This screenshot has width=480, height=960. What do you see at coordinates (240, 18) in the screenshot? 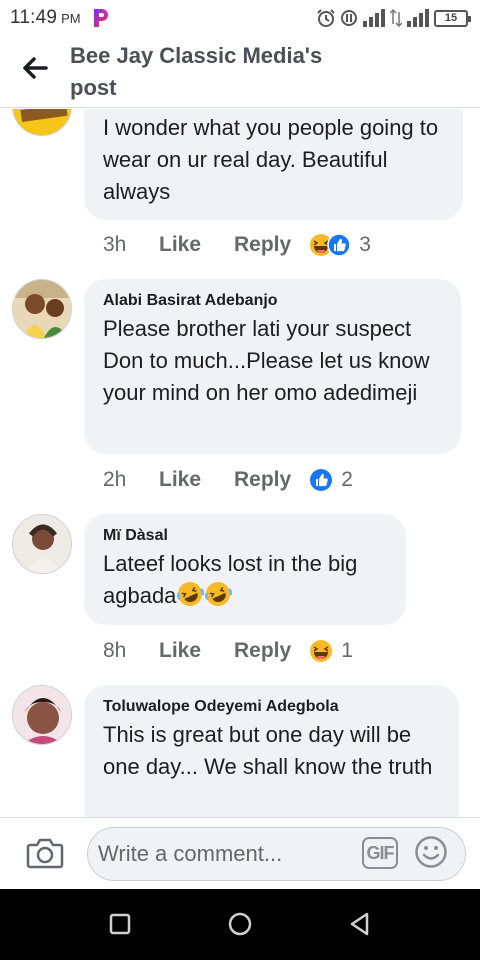
I see `status-bar: 11:49 PM 15` at bounding box center [240, 18].